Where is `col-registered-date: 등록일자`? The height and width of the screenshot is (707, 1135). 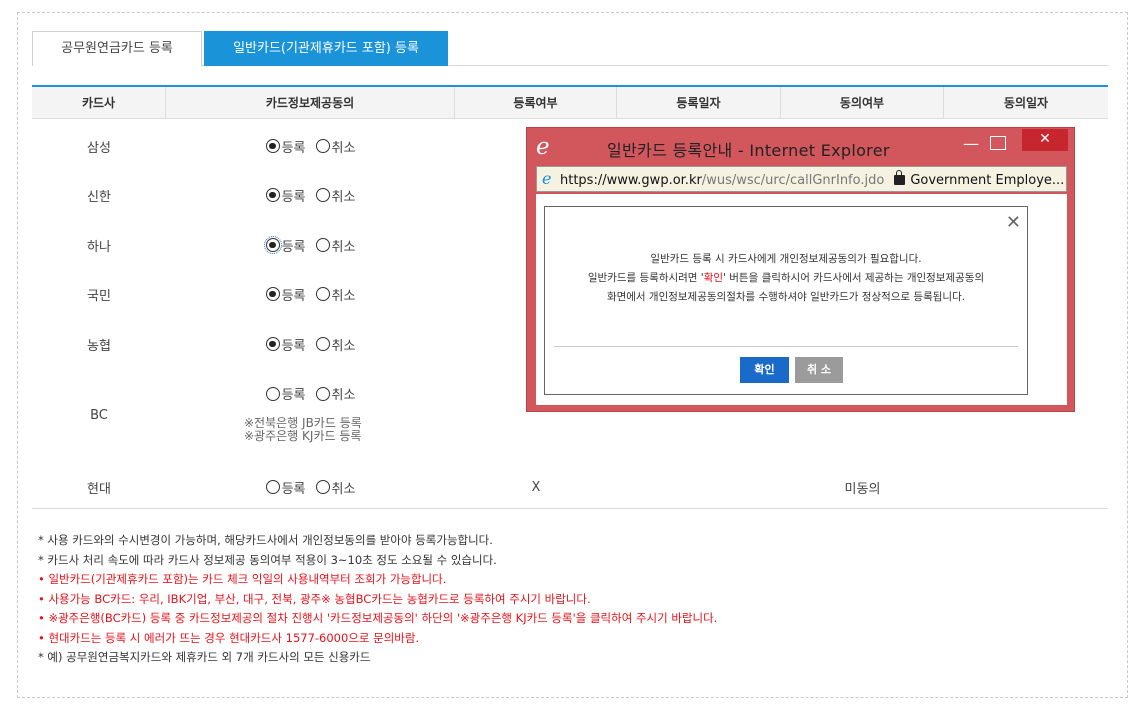
col-registered-date: 등록일자 is located at coordinates (699, 102).